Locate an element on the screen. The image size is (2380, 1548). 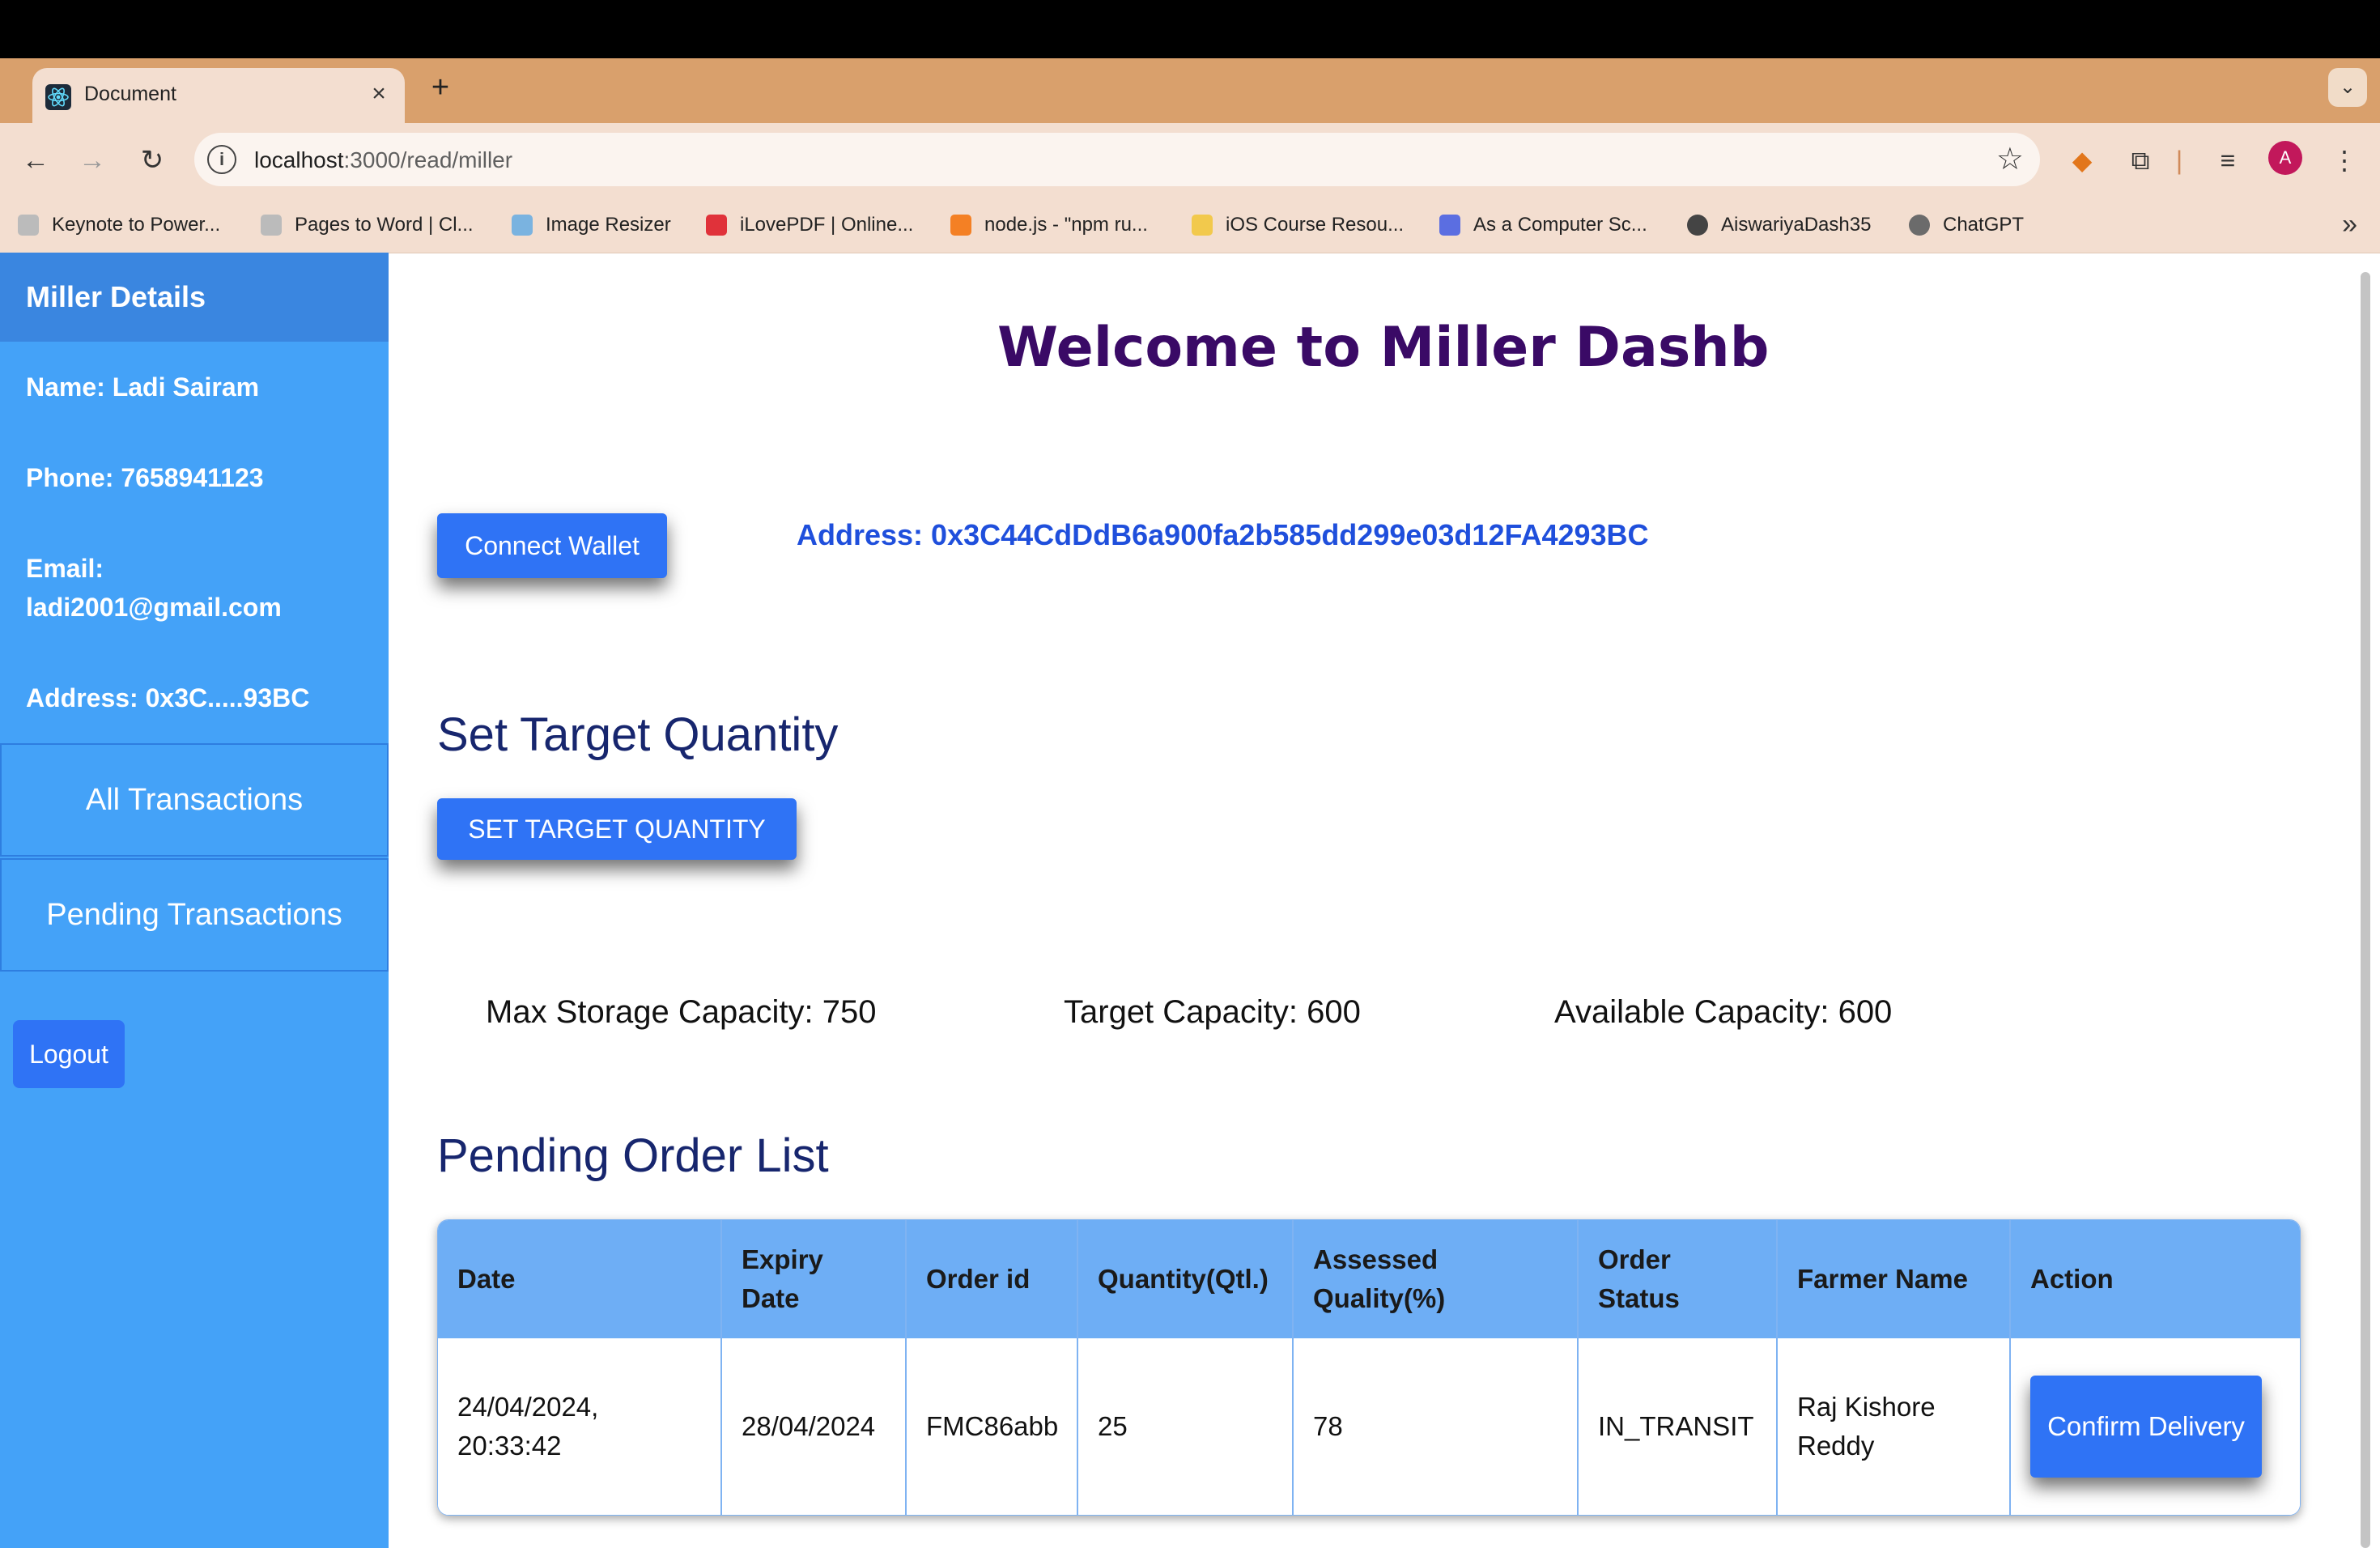
miller-name: Name: Ladi Sairam is located at coordinates (143, 387).